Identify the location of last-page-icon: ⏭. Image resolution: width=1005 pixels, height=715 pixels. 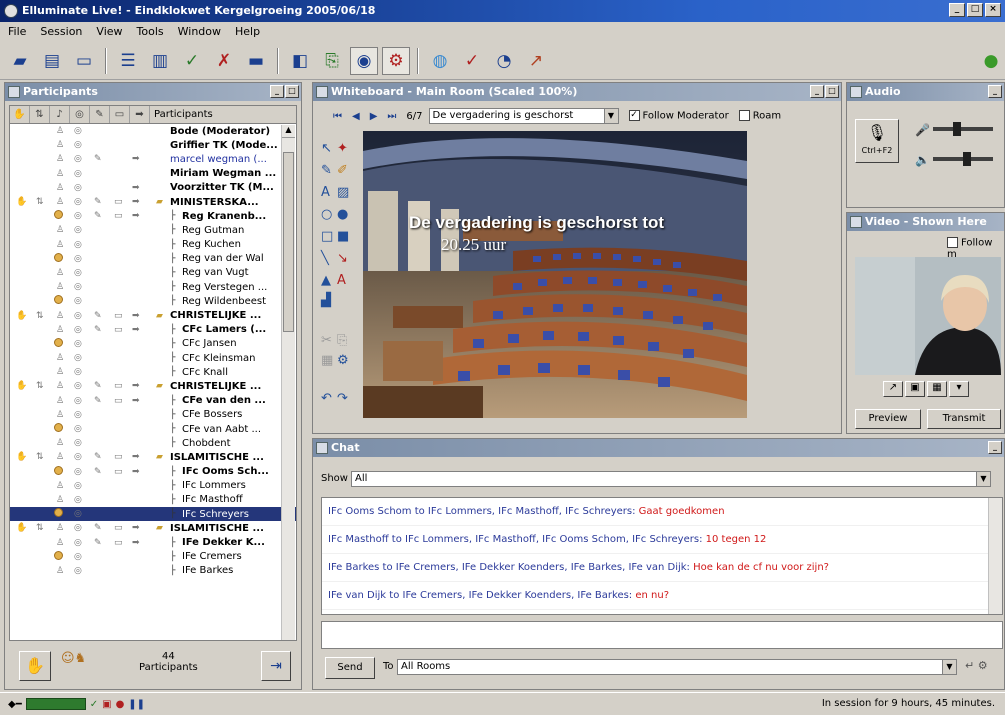
(391, 116).